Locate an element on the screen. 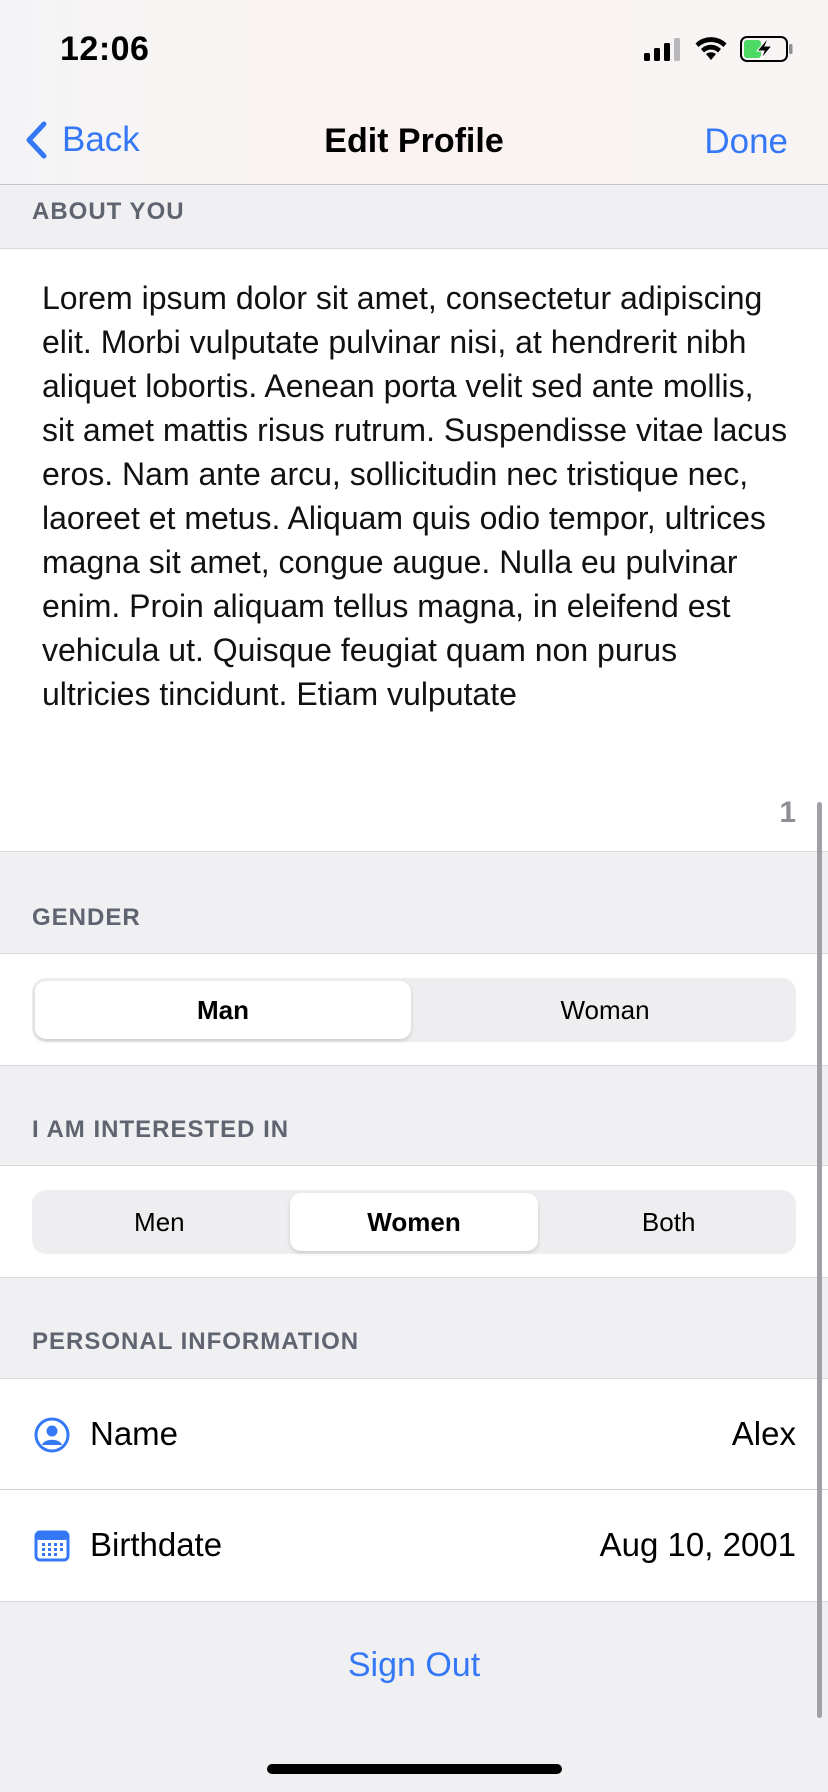 This screenshot has width=828, height=1792. wifi-icon is located at coordinates (711, 51).